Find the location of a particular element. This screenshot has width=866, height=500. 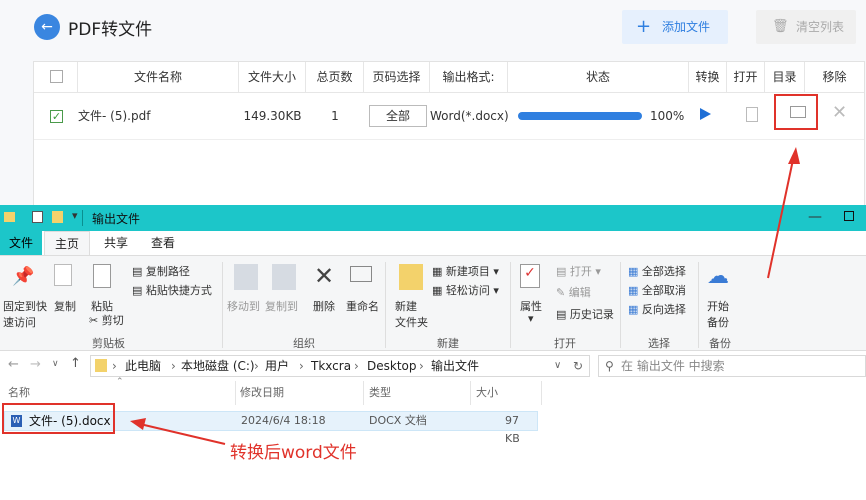

history-button: ▤ 历史记录 is located at coordinates (585, 314).